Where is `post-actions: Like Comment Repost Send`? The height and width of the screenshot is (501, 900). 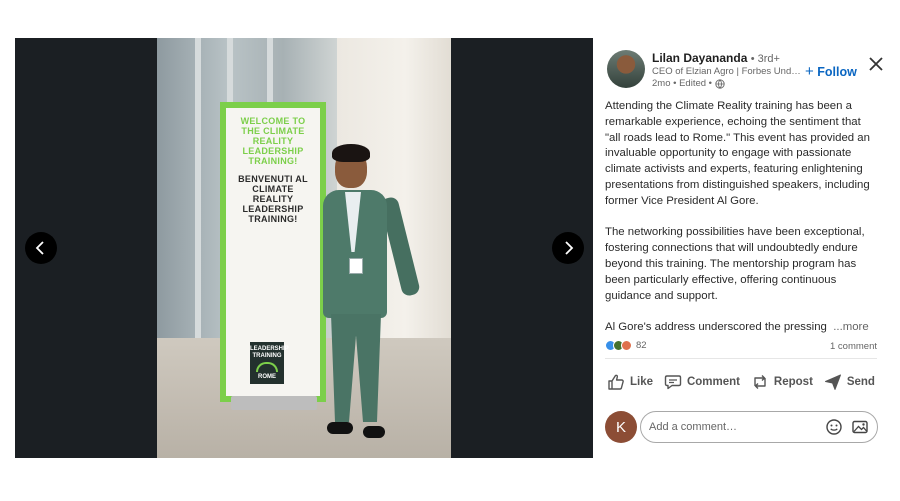 post-actions: Like Comment Repost Send is located at coordinates (741, 382).